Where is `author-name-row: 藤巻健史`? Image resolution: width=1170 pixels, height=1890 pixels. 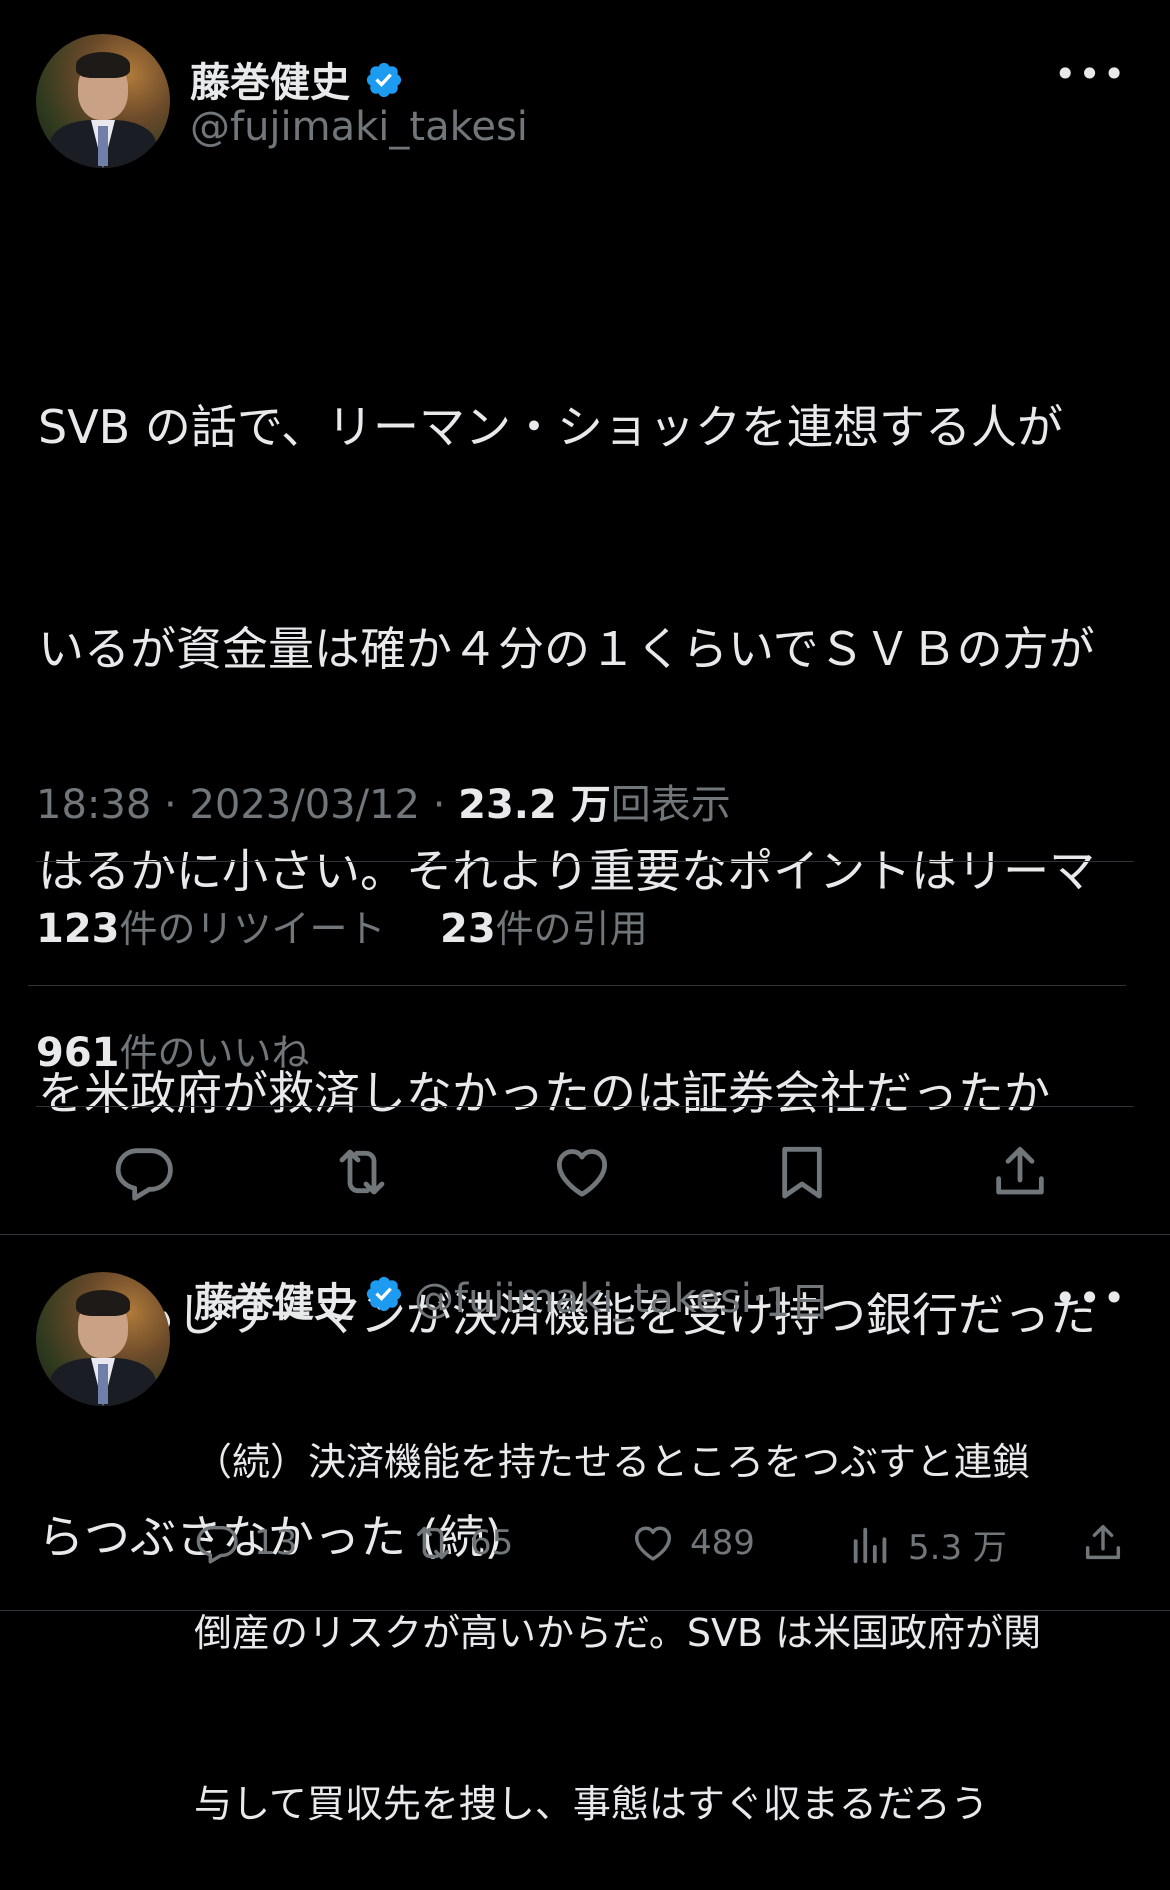 author-name-row: 藤巻健史 is located at coordinates (297, 80).